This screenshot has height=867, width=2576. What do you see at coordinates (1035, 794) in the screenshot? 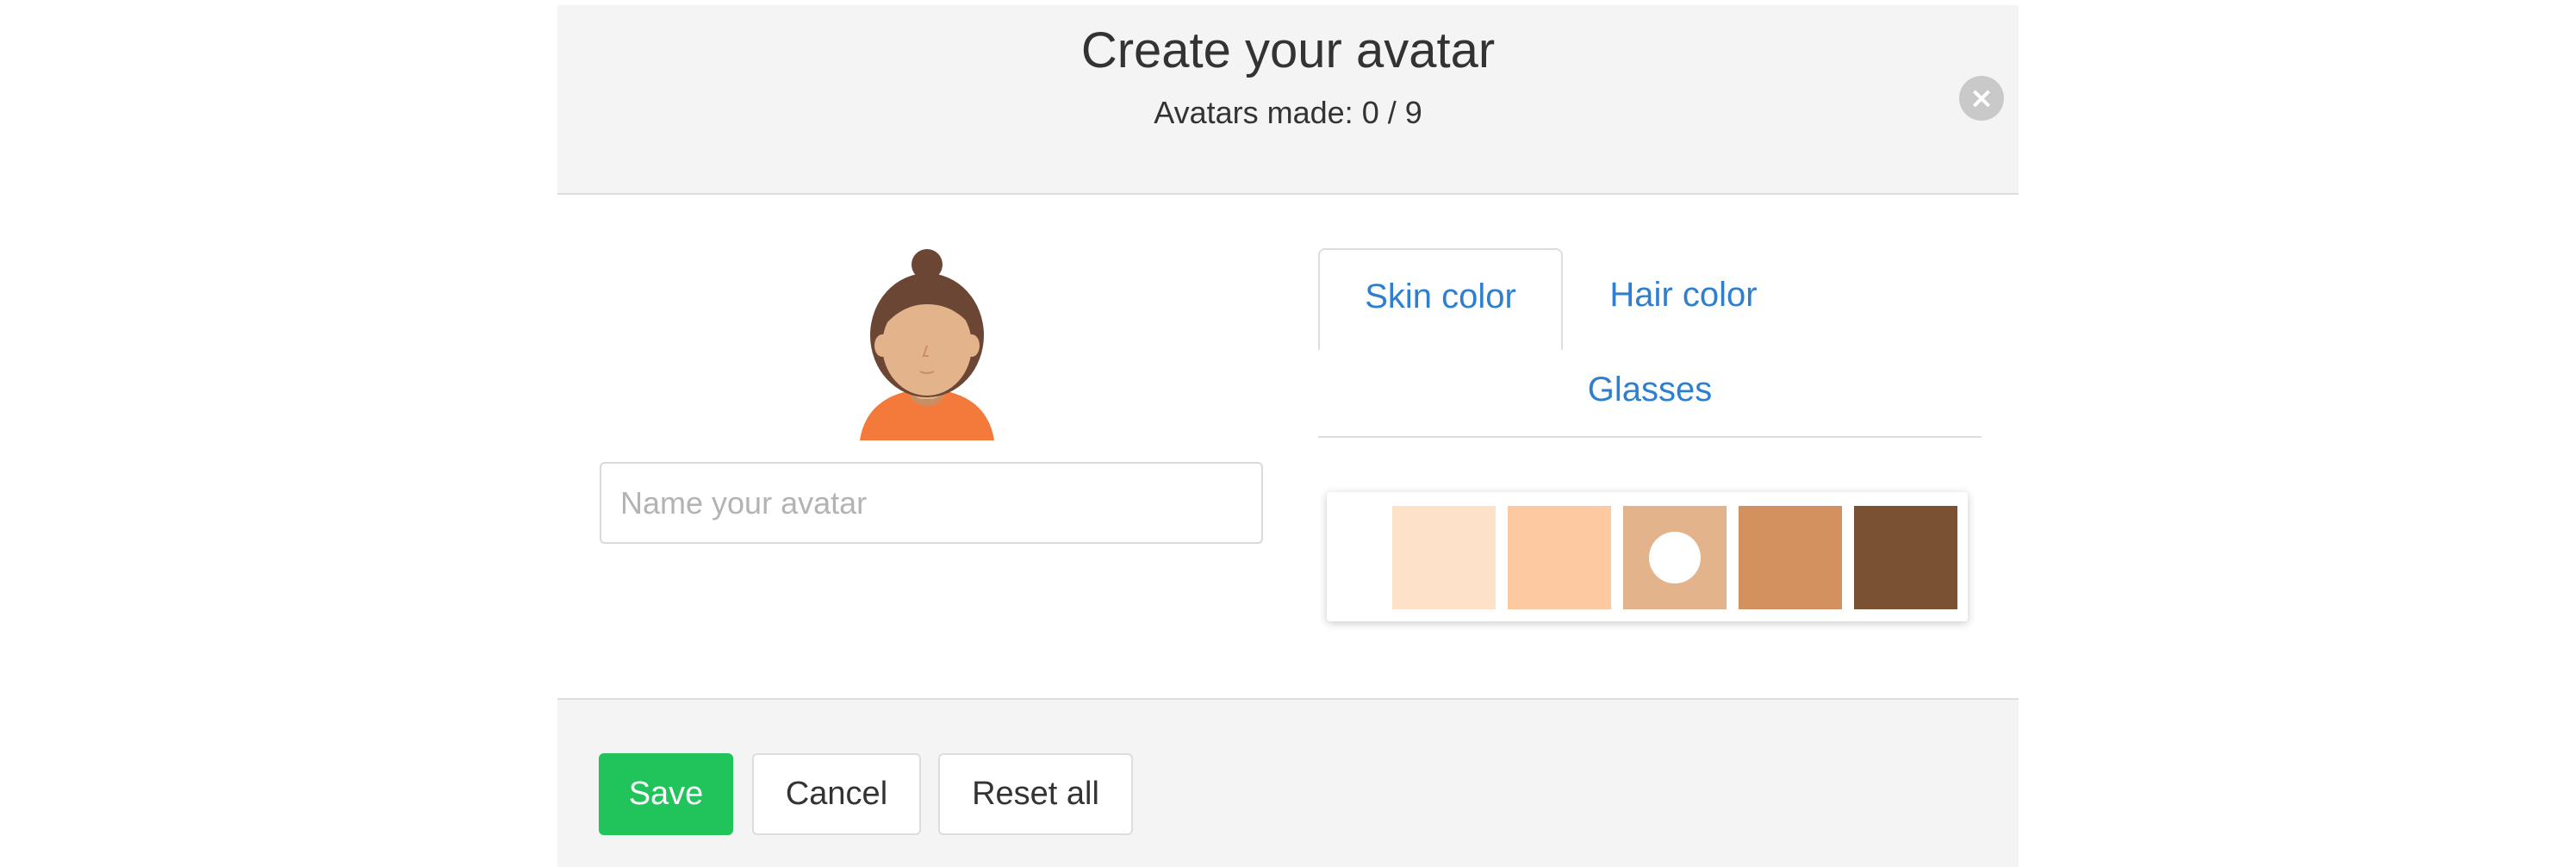
I see `reset-all-button: Reset all` at bounding box center [1035, 794].